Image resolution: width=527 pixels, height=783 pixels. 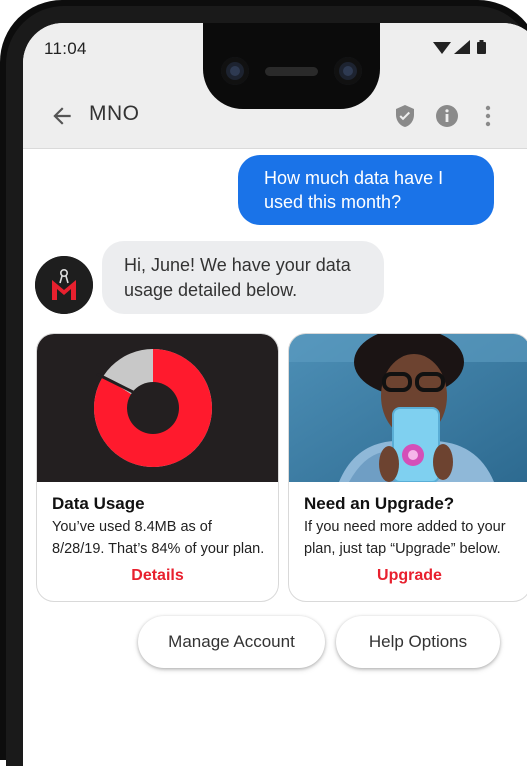 What do you see at coordinates (64, 285) in the screenshot?
I see `brand-avatar-logo` at bounding box center [64, 285].